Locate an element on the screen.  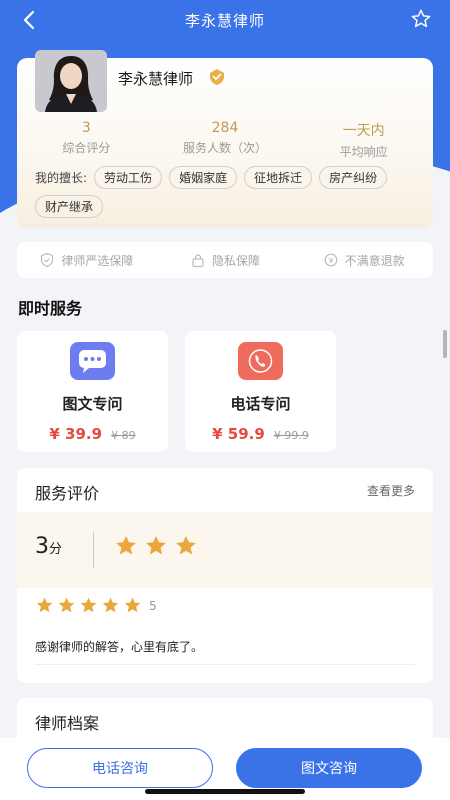
archive-title: 律师档案 is located at coordinates (67, 723).